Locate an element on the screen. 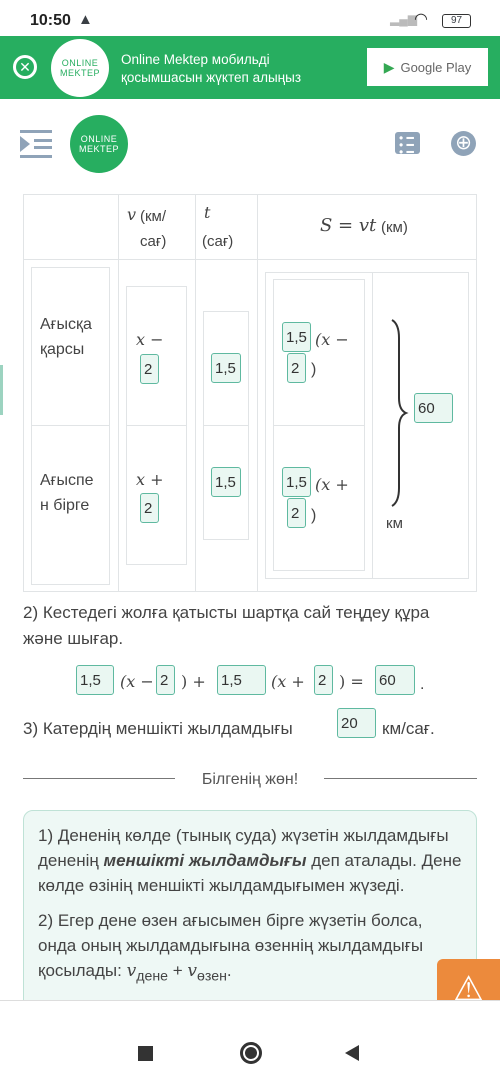 The image size is (500, 1083). android-nav-bar is located at coordinates (250, 1041).